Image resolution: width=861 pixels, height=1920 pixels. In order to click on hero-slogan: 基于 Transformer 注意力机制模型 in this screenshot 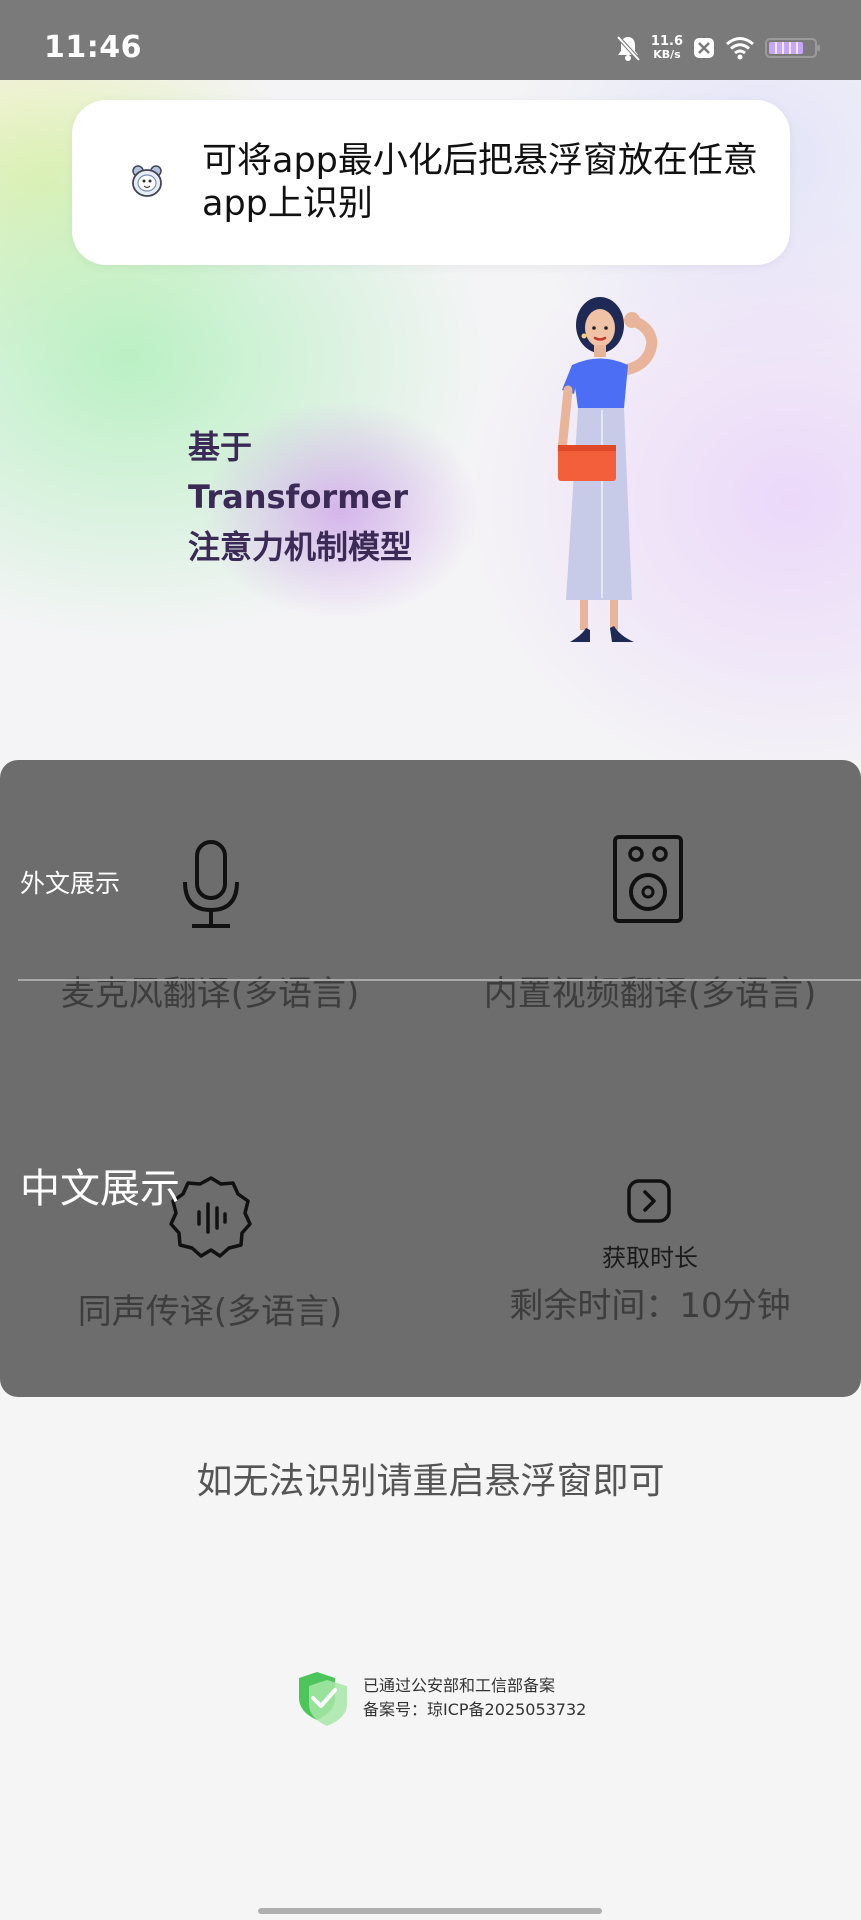, I will do `click(300, 497)`.